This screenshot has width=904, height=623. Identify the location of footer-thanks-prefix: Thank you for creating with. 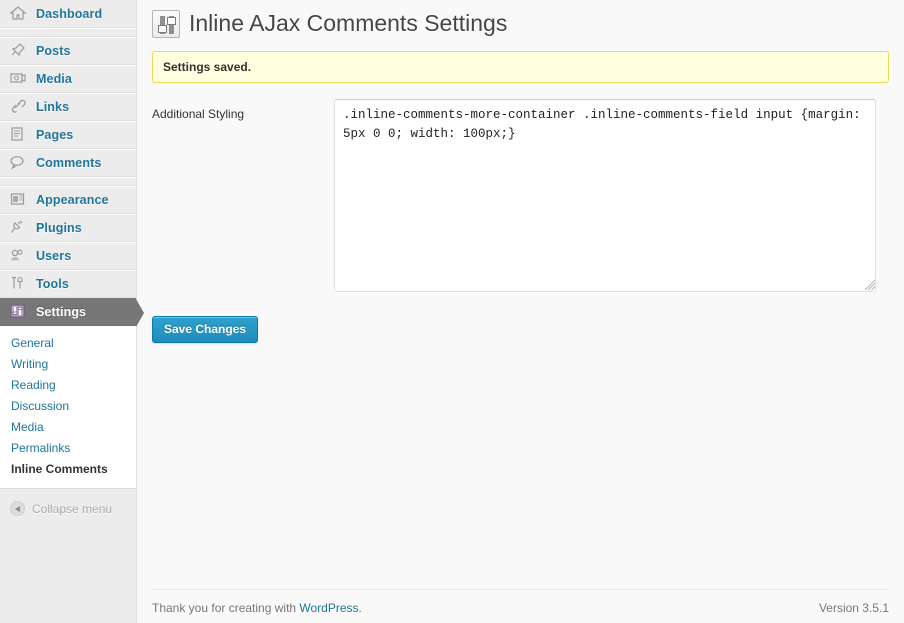
(226, 608).